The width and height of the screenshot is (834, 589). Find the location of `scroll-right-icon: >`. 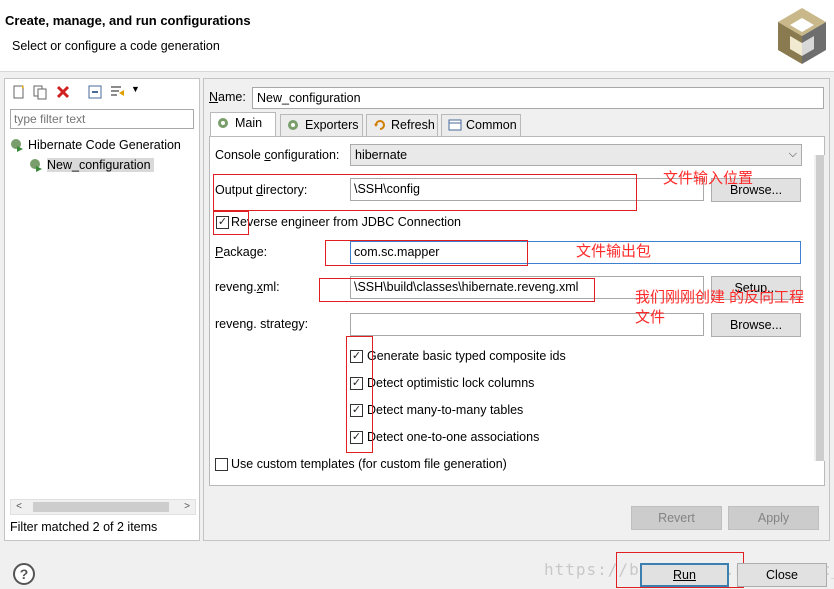

scroll-right-icon: > is located at coordinates (187, 507).